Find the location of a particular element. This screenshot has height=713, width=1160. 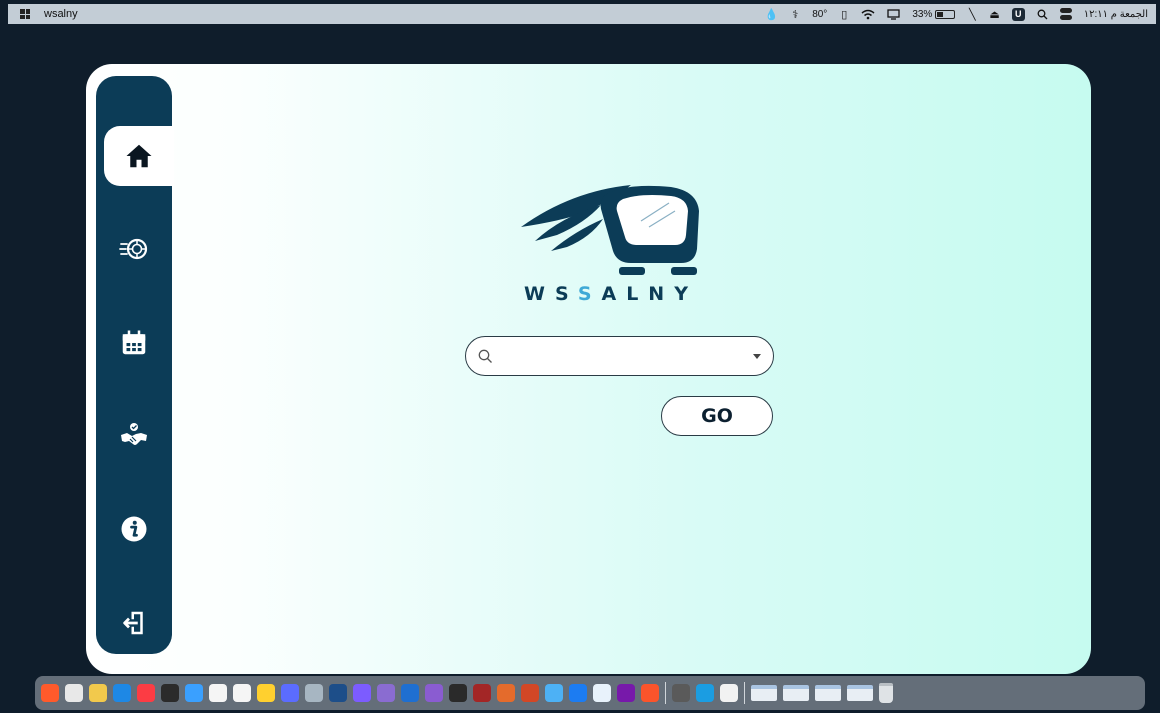

menu-bar-status: 💧 ⚕ 80° ▯ 33% ╲ ⏏ U الجمعة م ١٢:١١ is located at coordinates (956, 14).